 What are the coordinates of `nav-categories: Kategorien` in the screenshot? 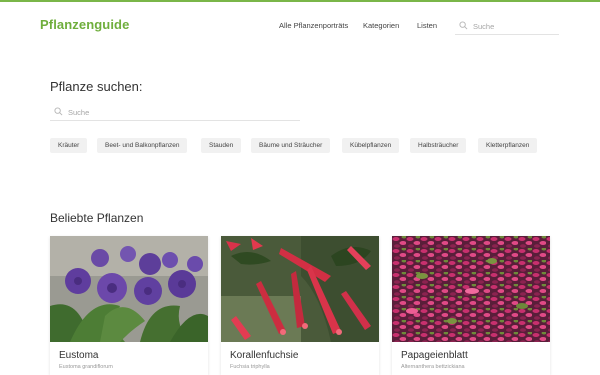 It's located at (381, 25).